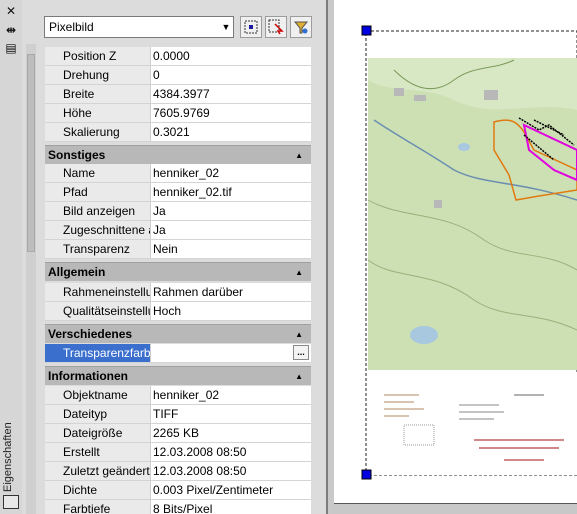 The height and width of the screenshot is (514, 577). What do you see at coordinates (366, 30) in the screenshot?
I see `grip-top-left` at bounding box center [366, 30].